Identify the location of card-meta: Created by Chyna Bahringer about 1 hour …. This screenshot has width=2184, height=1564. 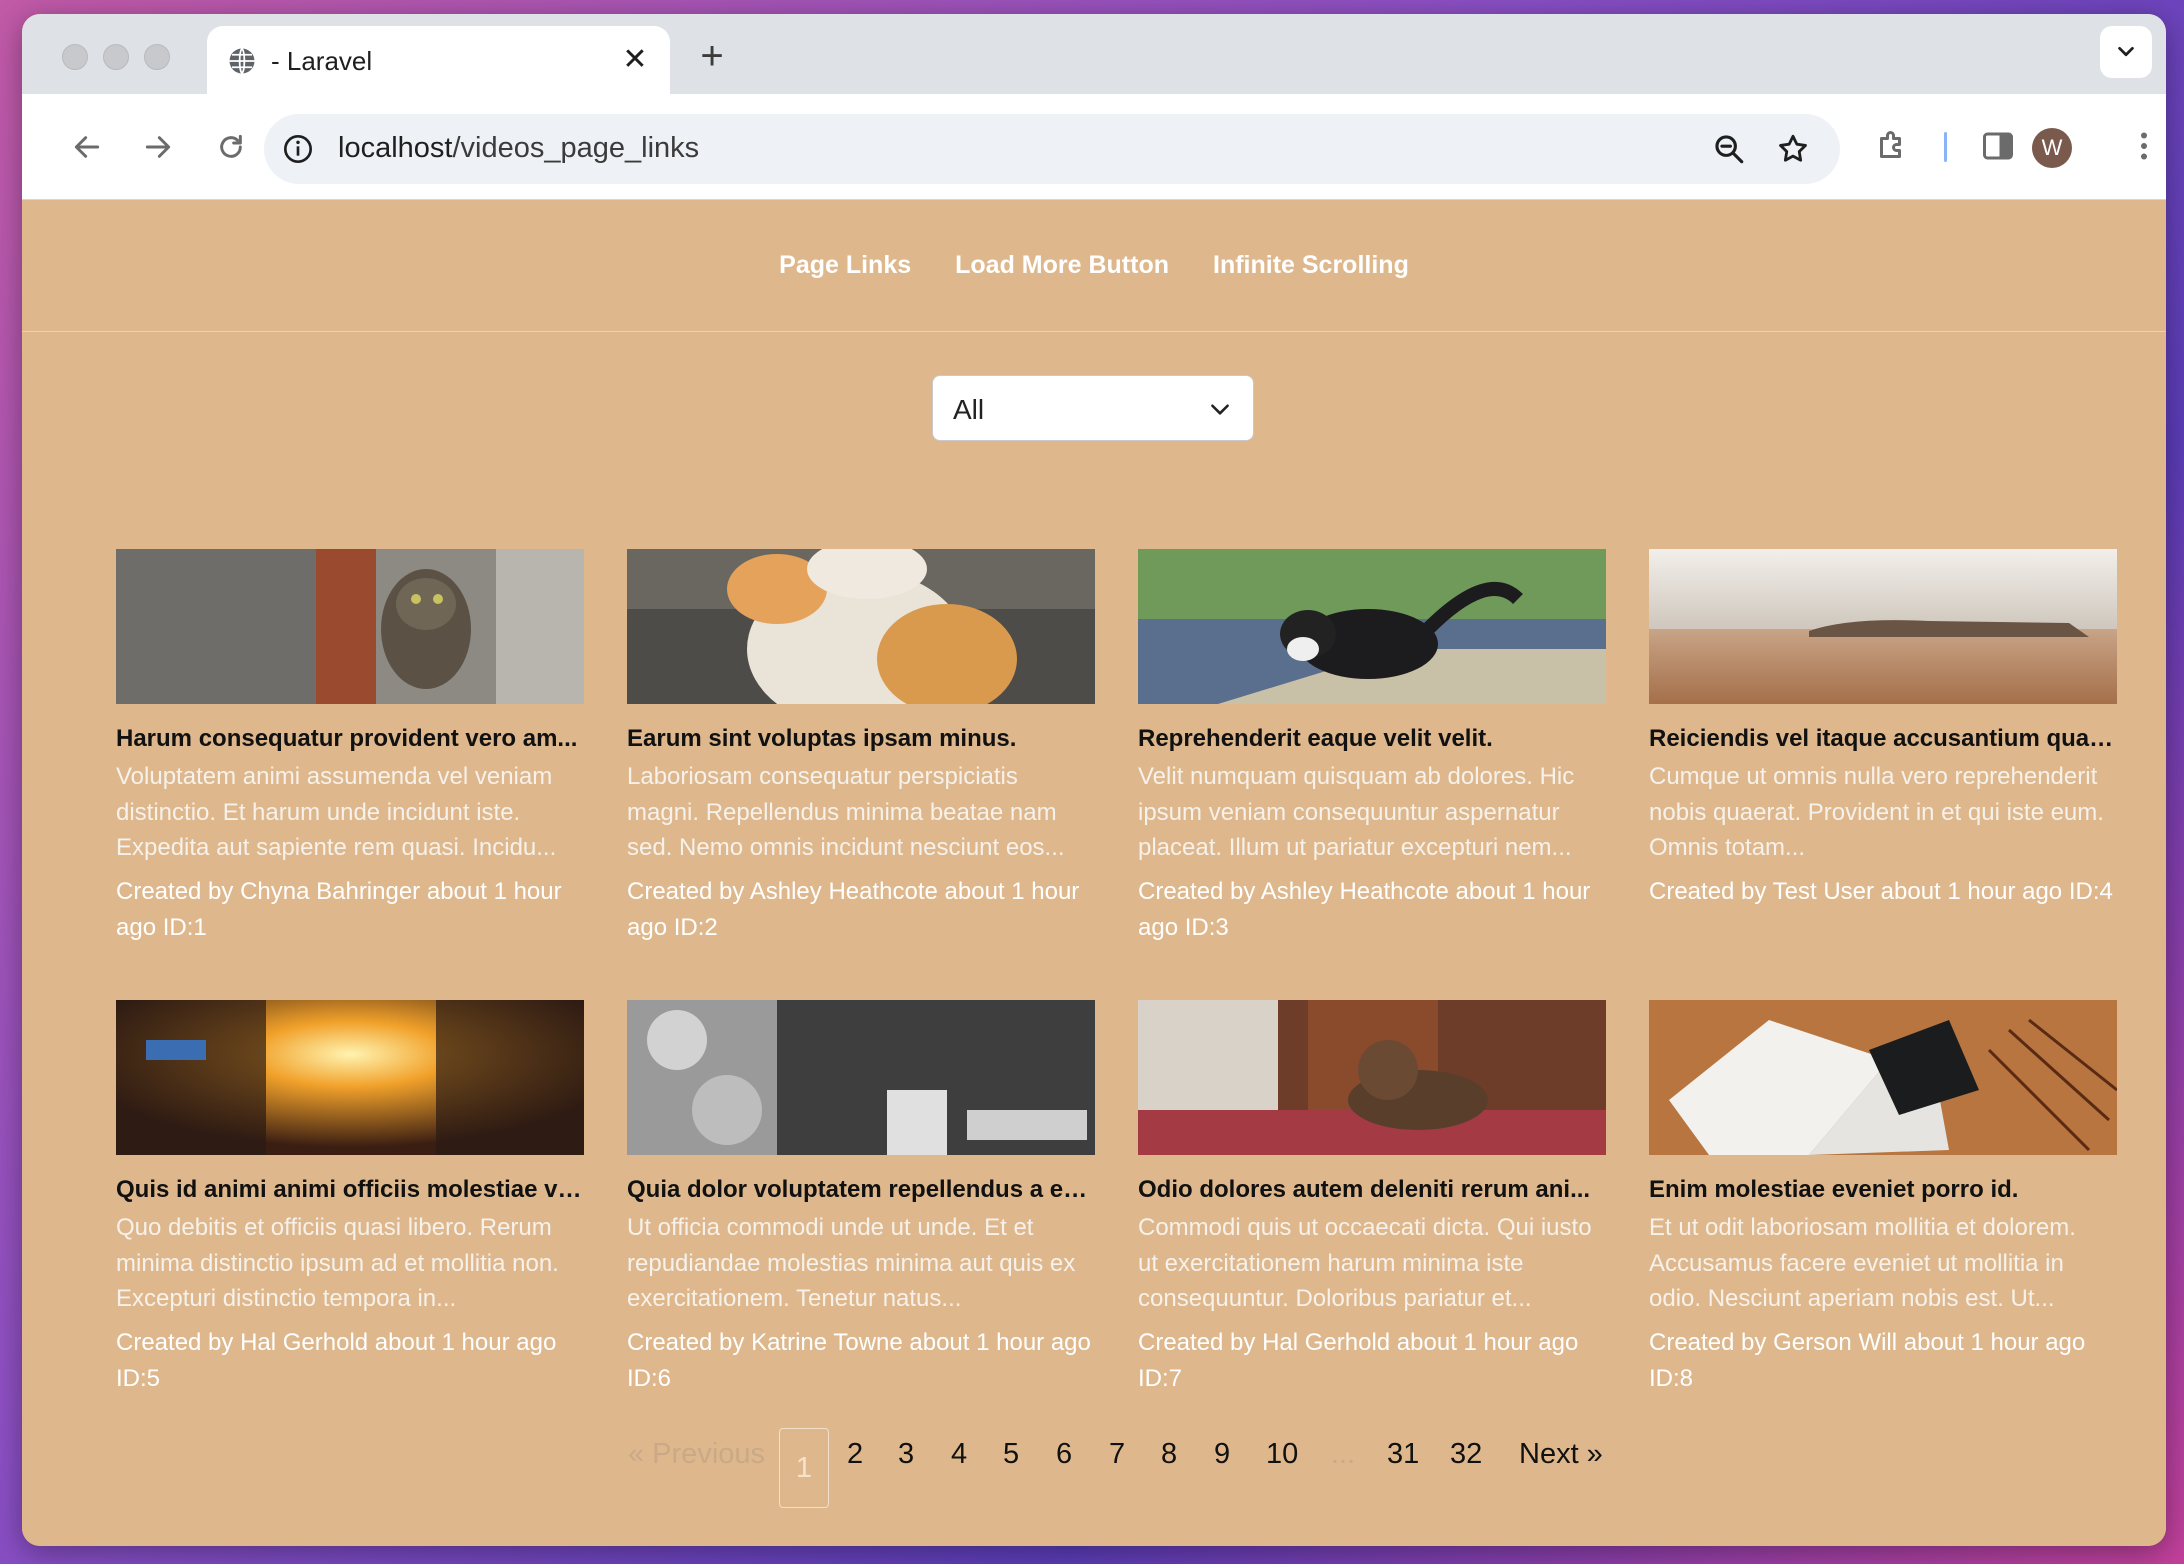
(339, 909).